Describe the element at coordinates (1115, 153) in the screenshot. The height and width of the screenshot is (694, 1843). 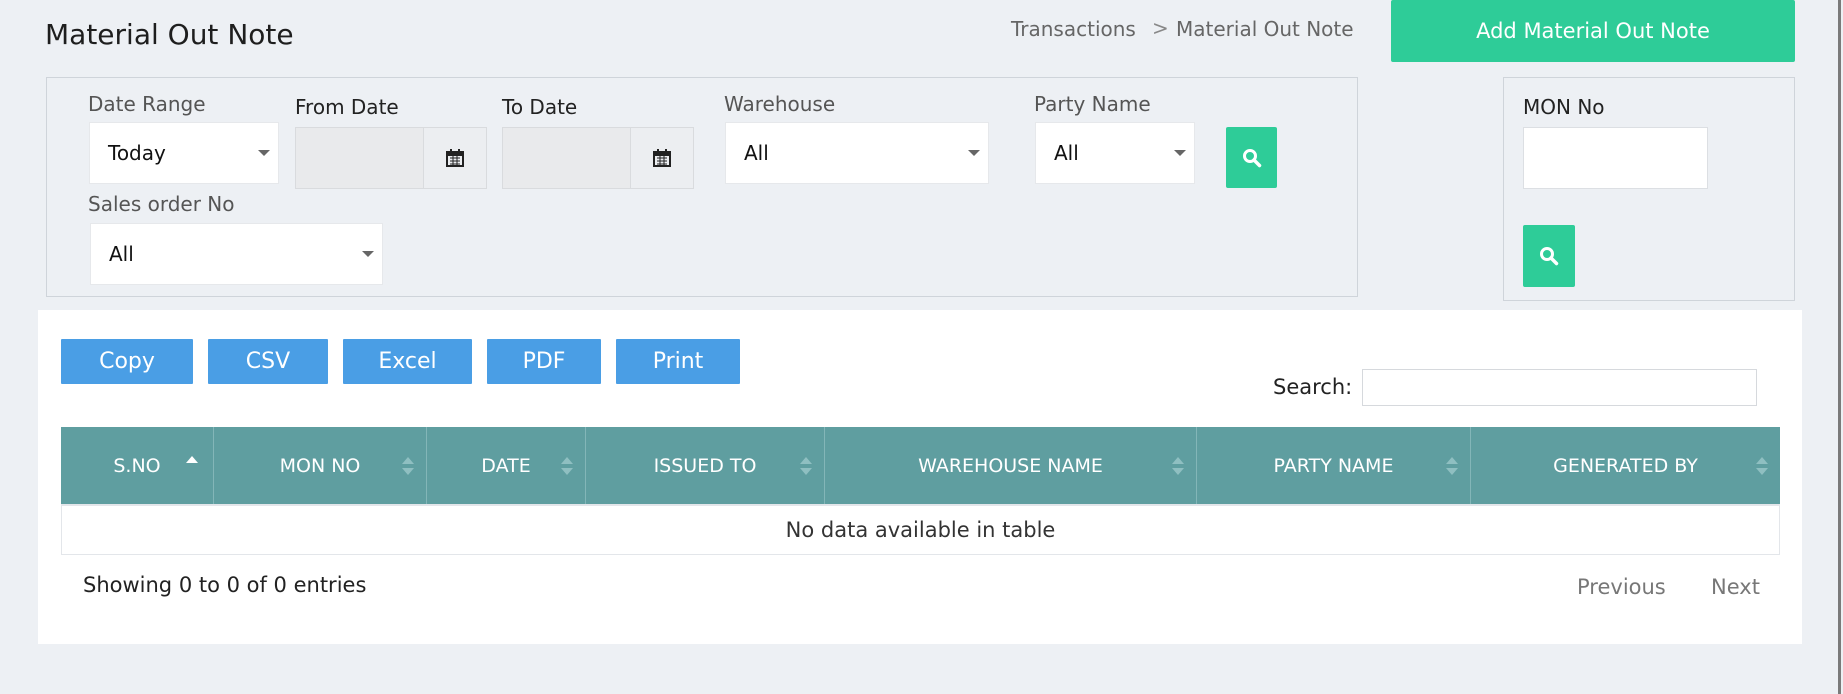
I see `party-name-select: All` at that location.